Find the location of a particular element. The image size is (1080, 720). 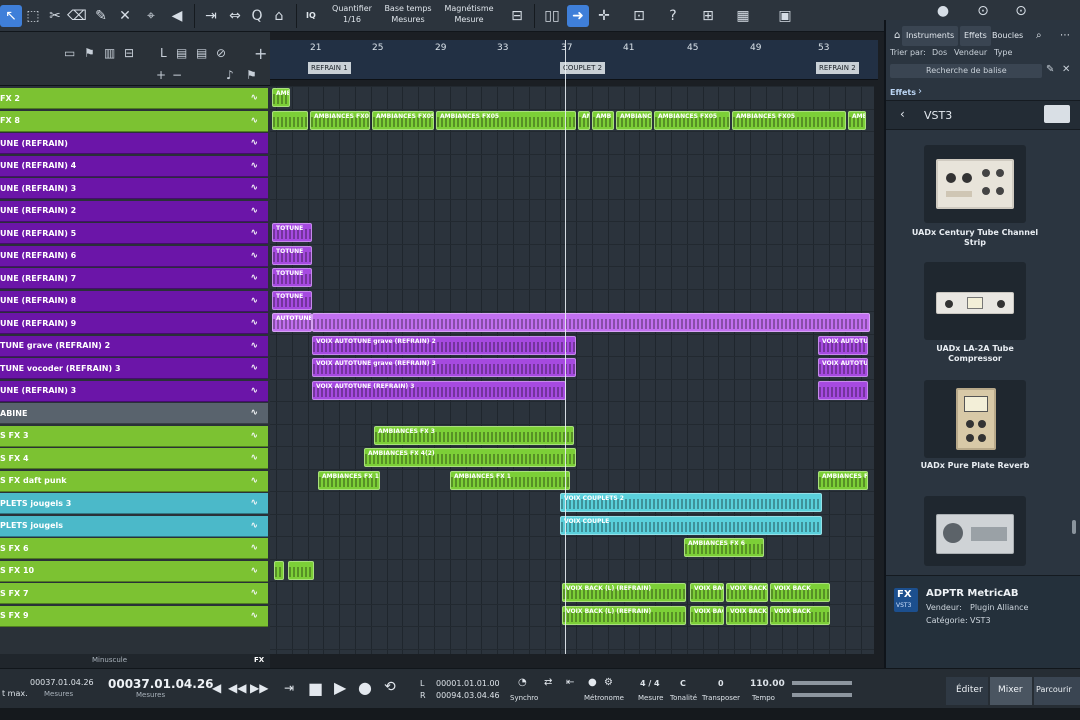

audio-clip: AMB is located at coordinates (584, 120).